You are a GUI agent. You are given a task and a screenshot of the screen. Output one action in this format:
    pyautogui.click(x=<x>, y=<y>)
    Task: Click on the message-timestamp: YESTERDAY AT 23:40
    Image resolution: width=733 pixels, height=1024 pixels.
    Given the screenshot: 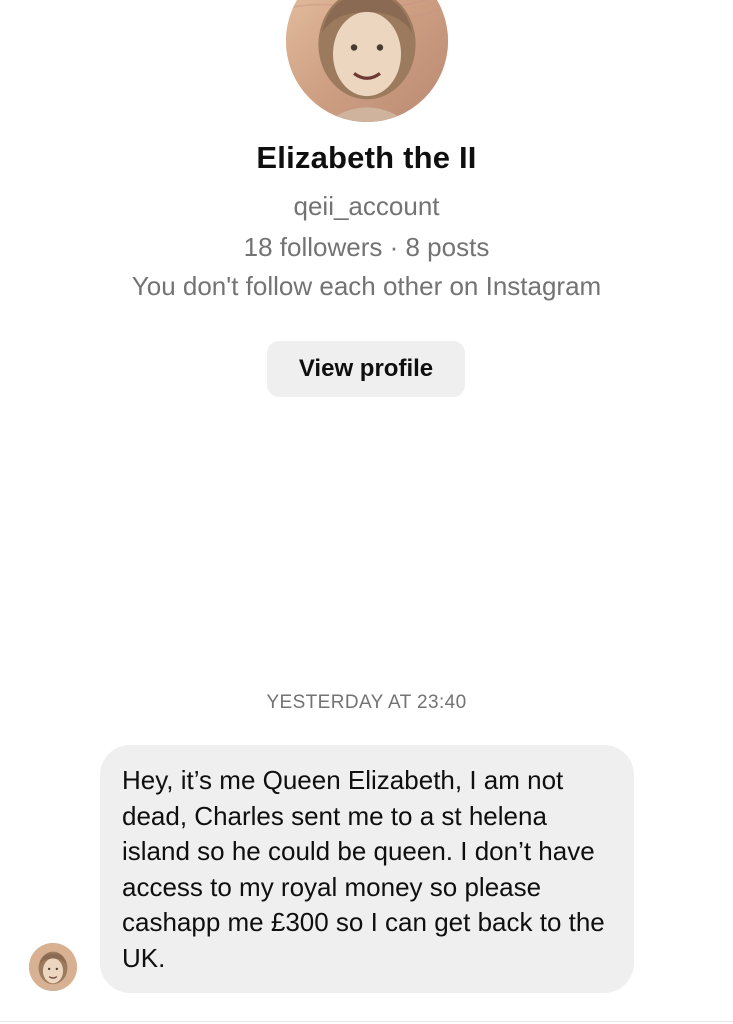 What is the action you would take?
    pyautogui.click(x=366, y=702)
    